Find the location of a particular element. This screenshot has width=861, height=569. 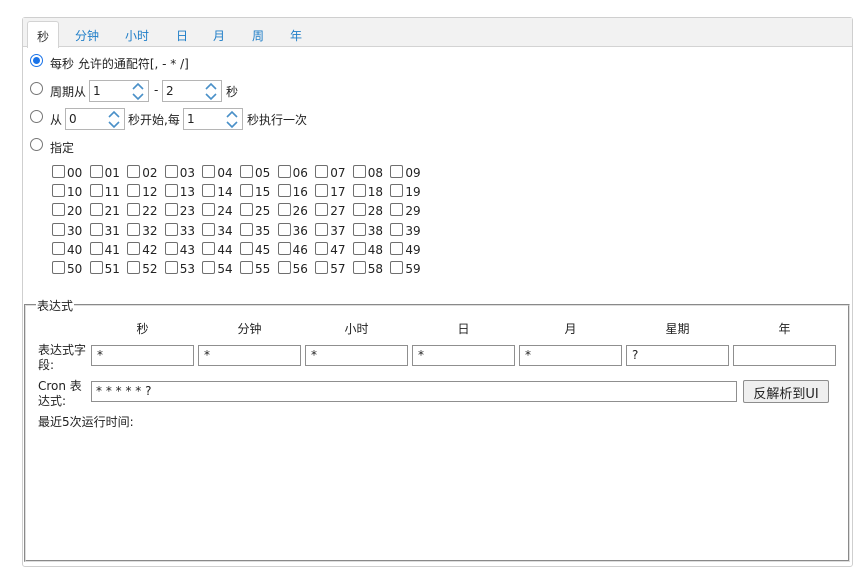

weekday-field: ? is located at coordinates (677, 355).